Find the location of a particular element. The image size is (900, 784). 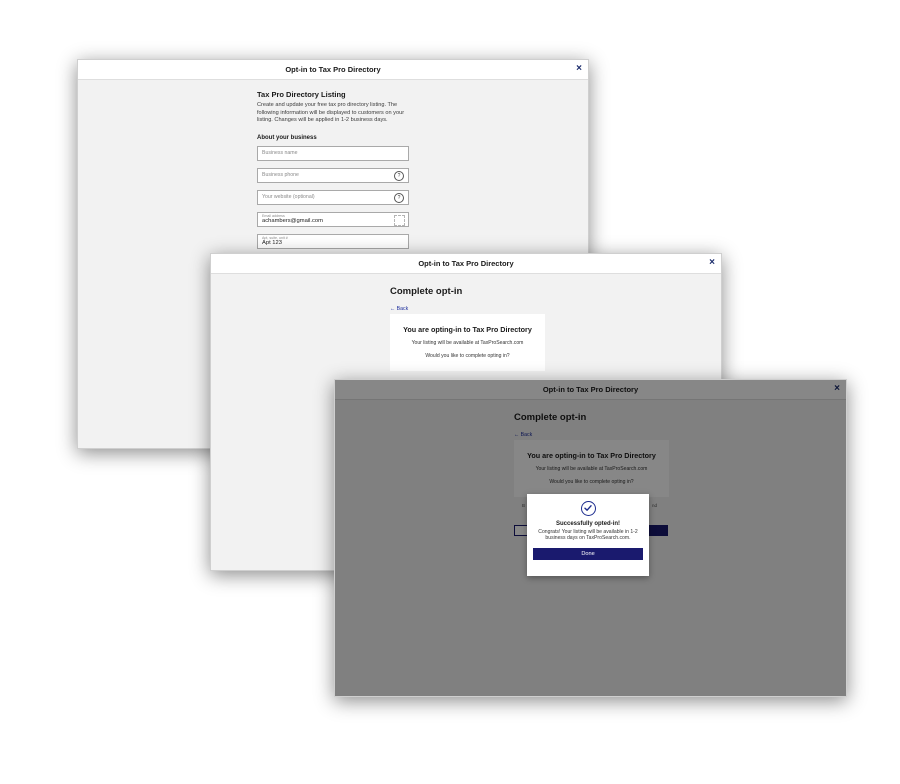

apt-field: Apt, suite, unit # Apt 123 is located at coordinates (333, 241).